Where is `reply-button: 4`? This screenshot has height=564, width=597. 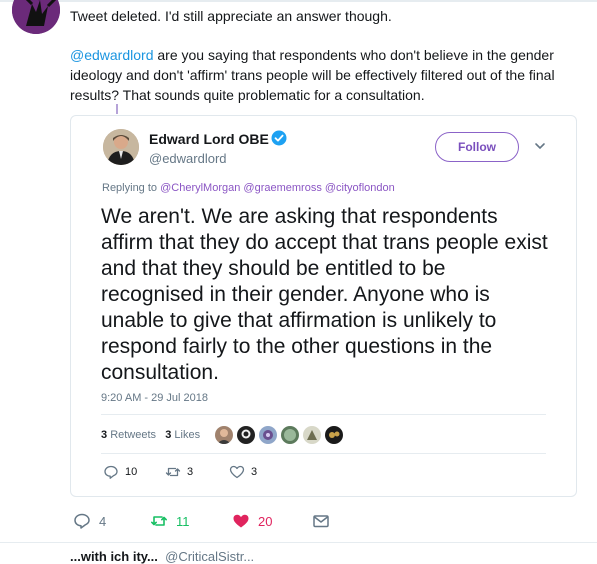
reply-button: 4 is located at coordinates (89, 521).